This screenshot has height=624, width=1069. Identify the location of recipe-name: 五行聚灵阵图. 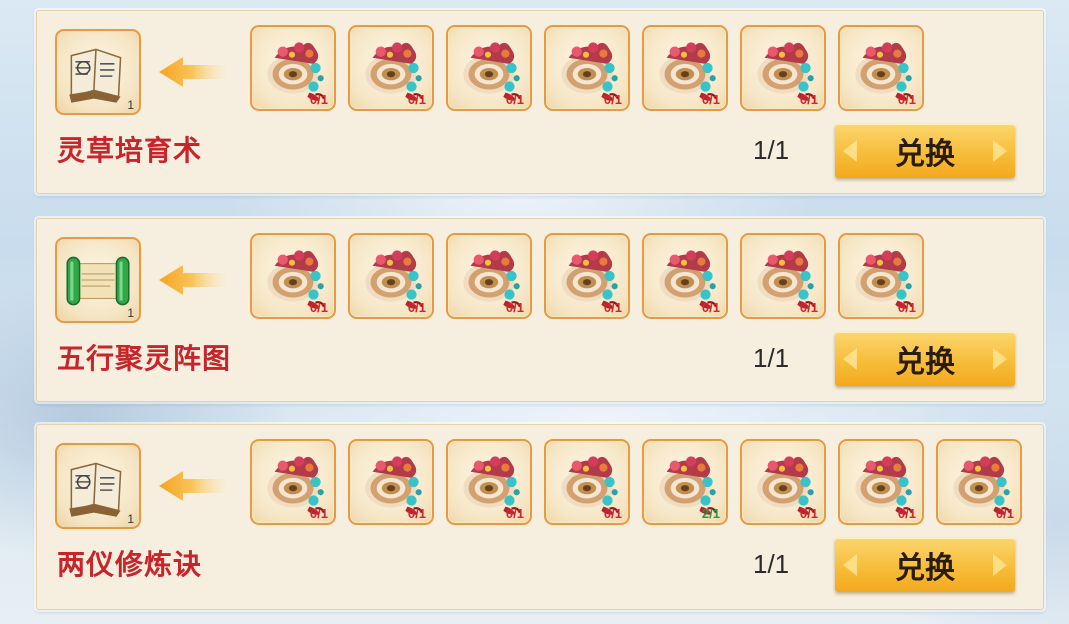
(144, 358).